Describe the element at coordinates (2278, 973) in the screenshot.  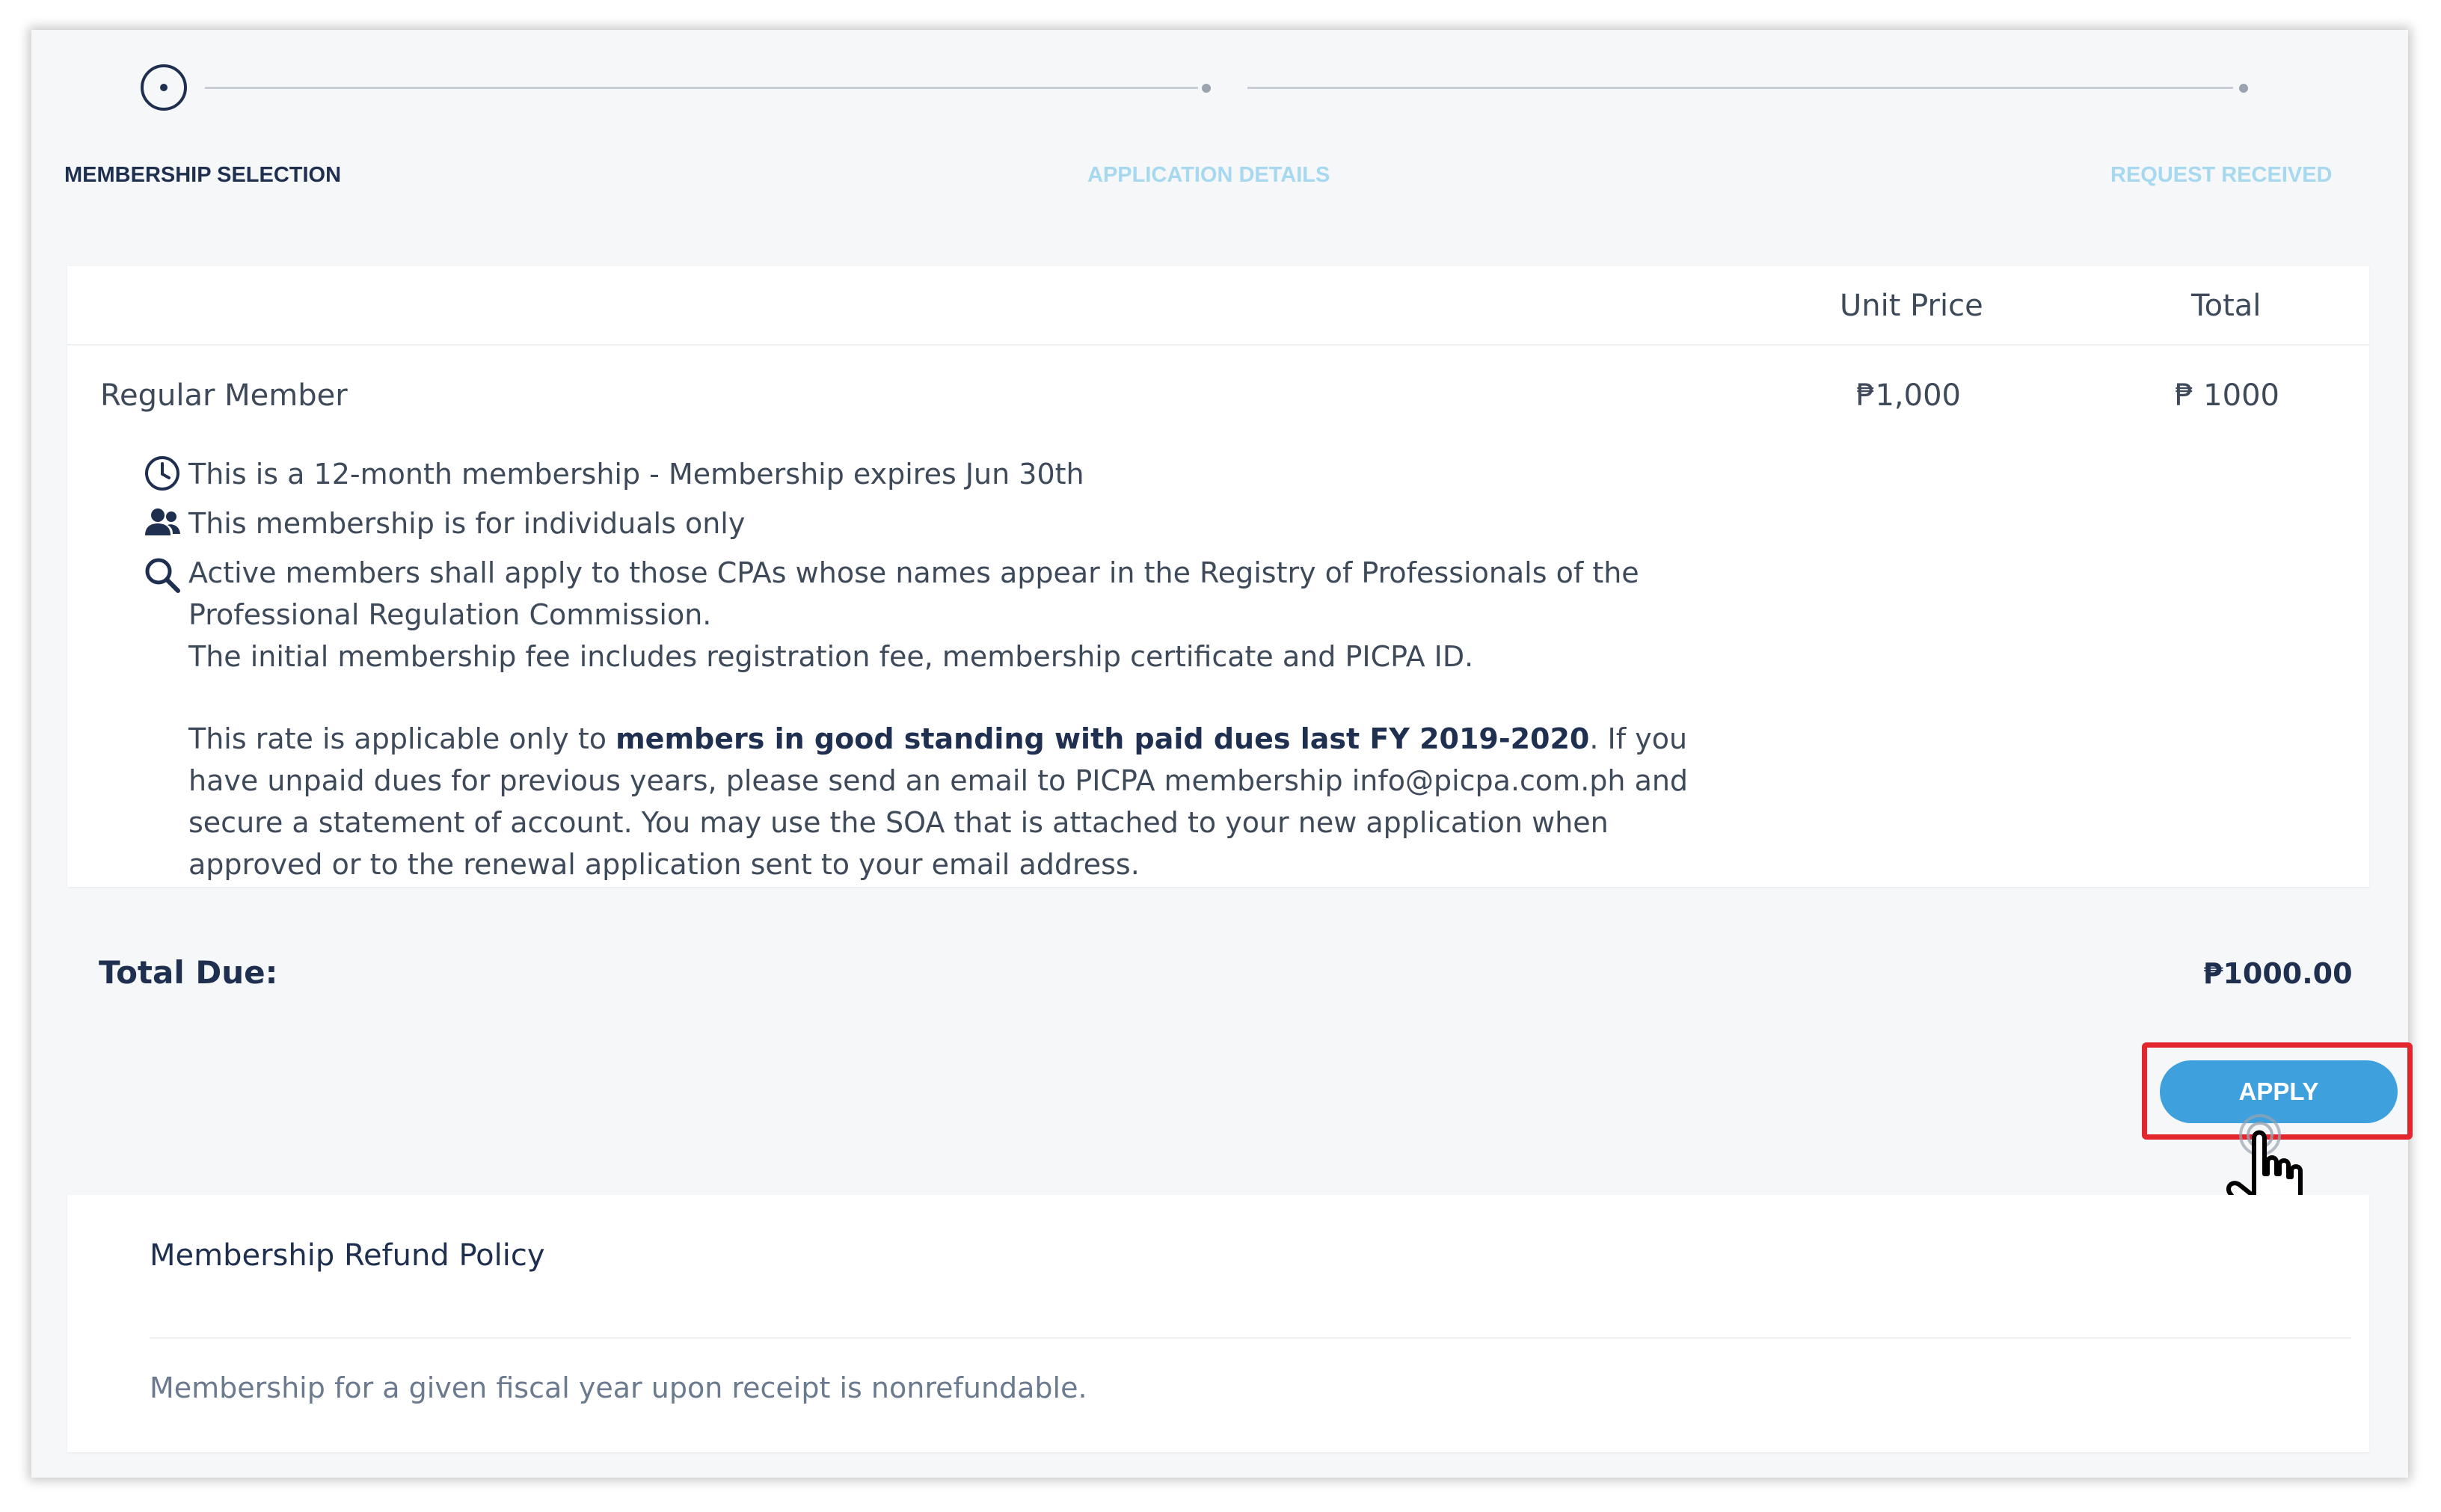
I see `total-due-value: ₱1000.00` at that location.